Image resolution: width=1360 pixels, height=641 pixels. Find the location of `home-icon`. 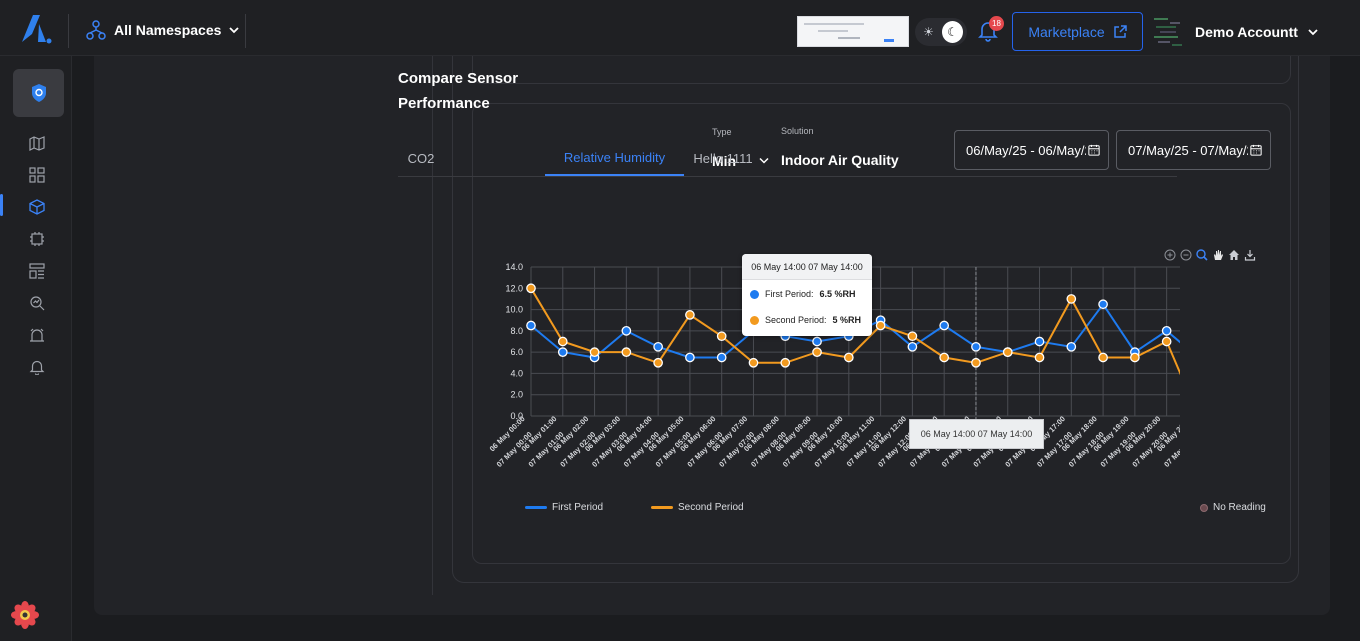

home-icon is located at coordinates (1233, 254).